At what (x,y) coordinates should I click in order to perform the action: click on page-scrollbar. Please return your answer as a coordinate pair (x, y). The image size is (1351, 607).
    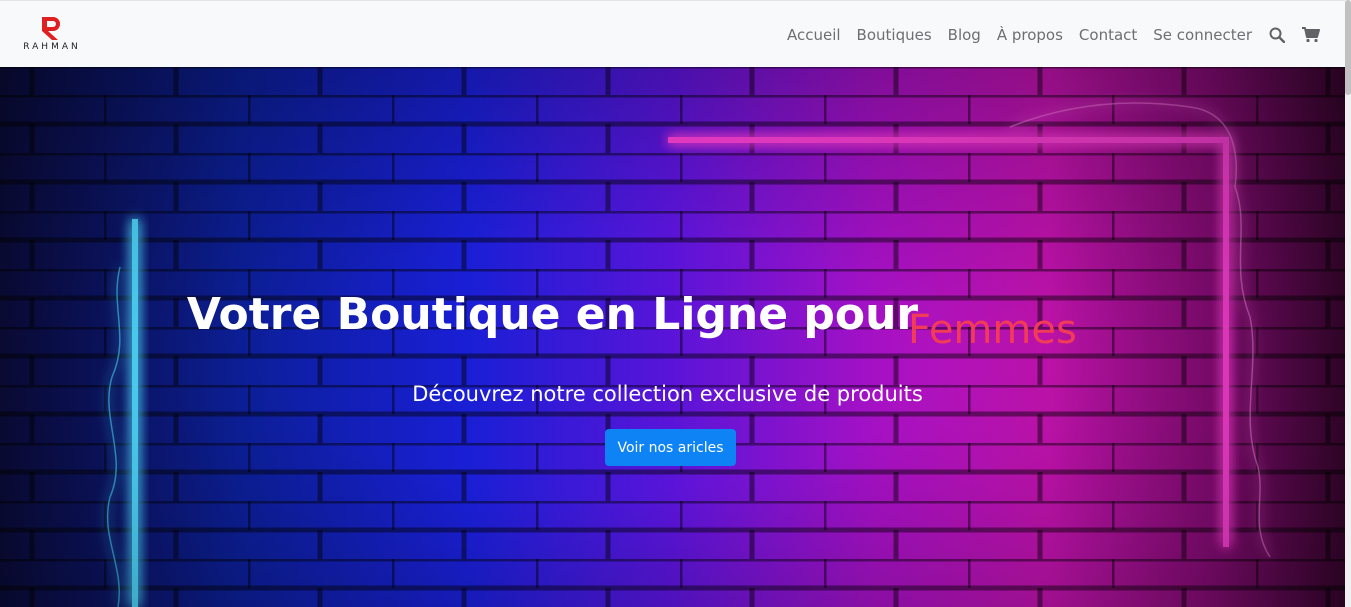
    Looking at the image, I should click on (1348, 303).